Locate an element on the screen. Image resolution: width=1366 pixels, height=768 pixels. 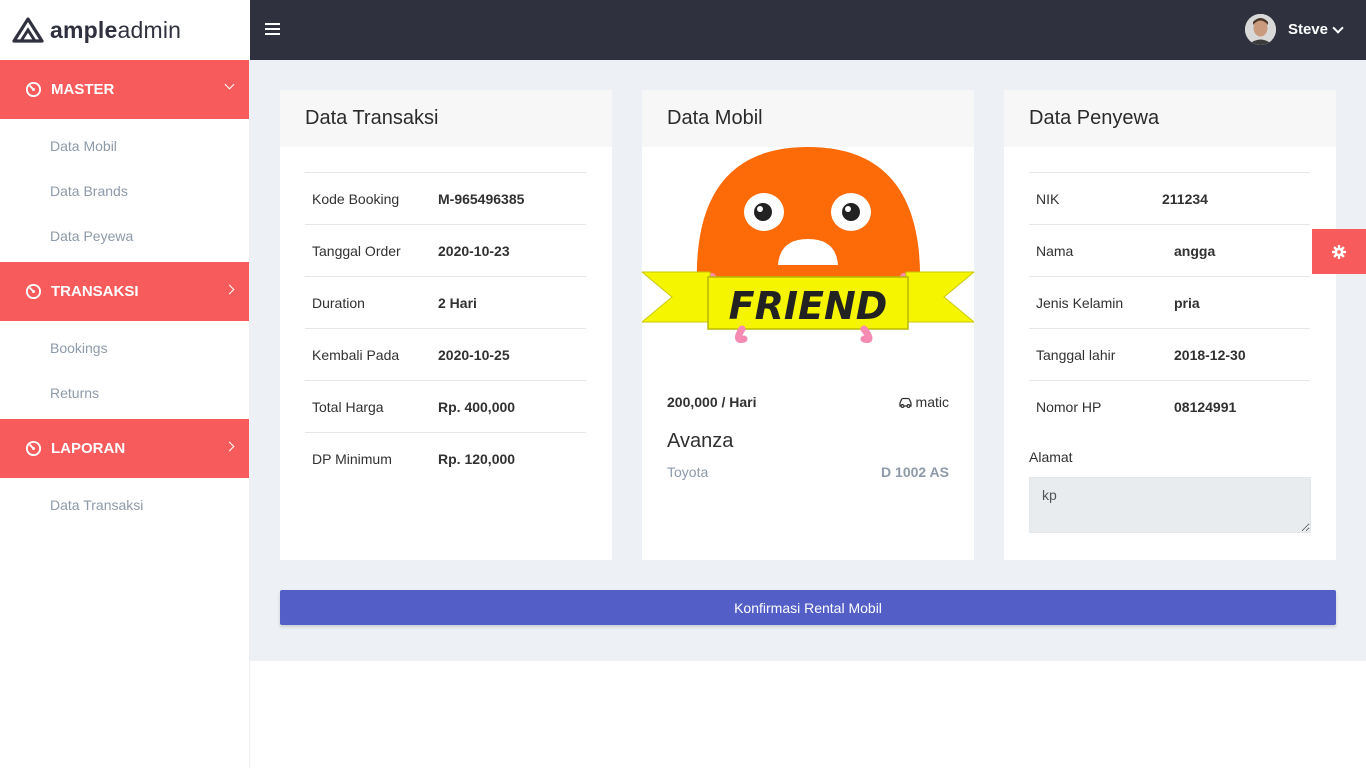
row-label: Kembali Pada is located at coordinates (356, 354).